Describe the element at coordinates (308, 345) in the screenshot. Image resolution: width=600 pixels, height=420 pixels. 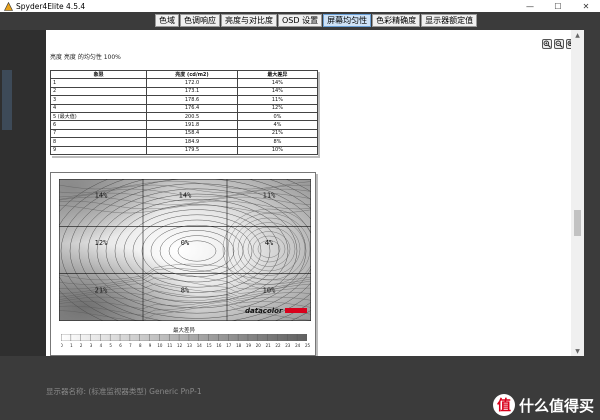
I see `legend-tick-label: 25` at that location.